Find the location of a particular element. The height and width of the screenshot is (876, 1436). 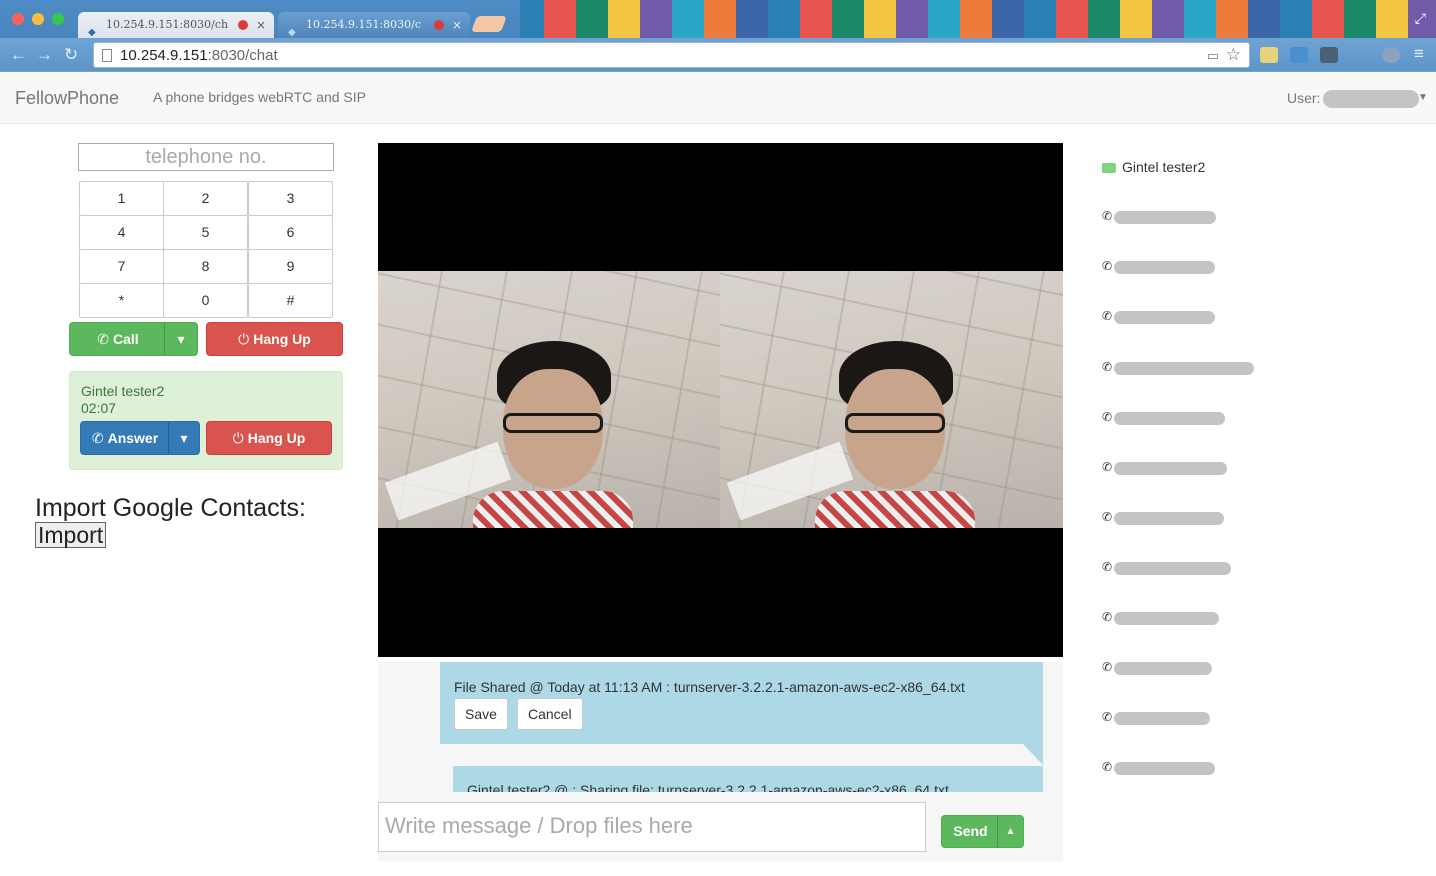

incoming-hangup-button: ⏻ Hang Up is located at coordinates (269, 438).